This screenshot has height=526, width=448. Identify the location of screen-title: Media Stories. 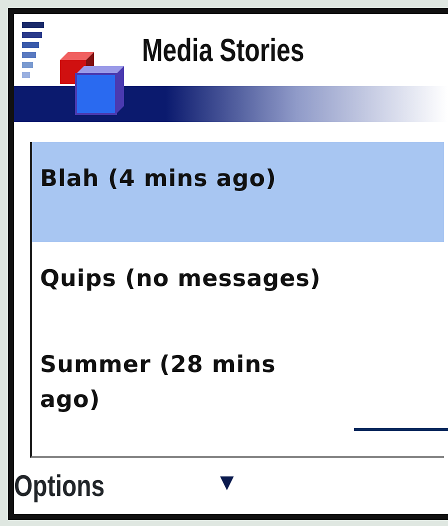
(223, 50).